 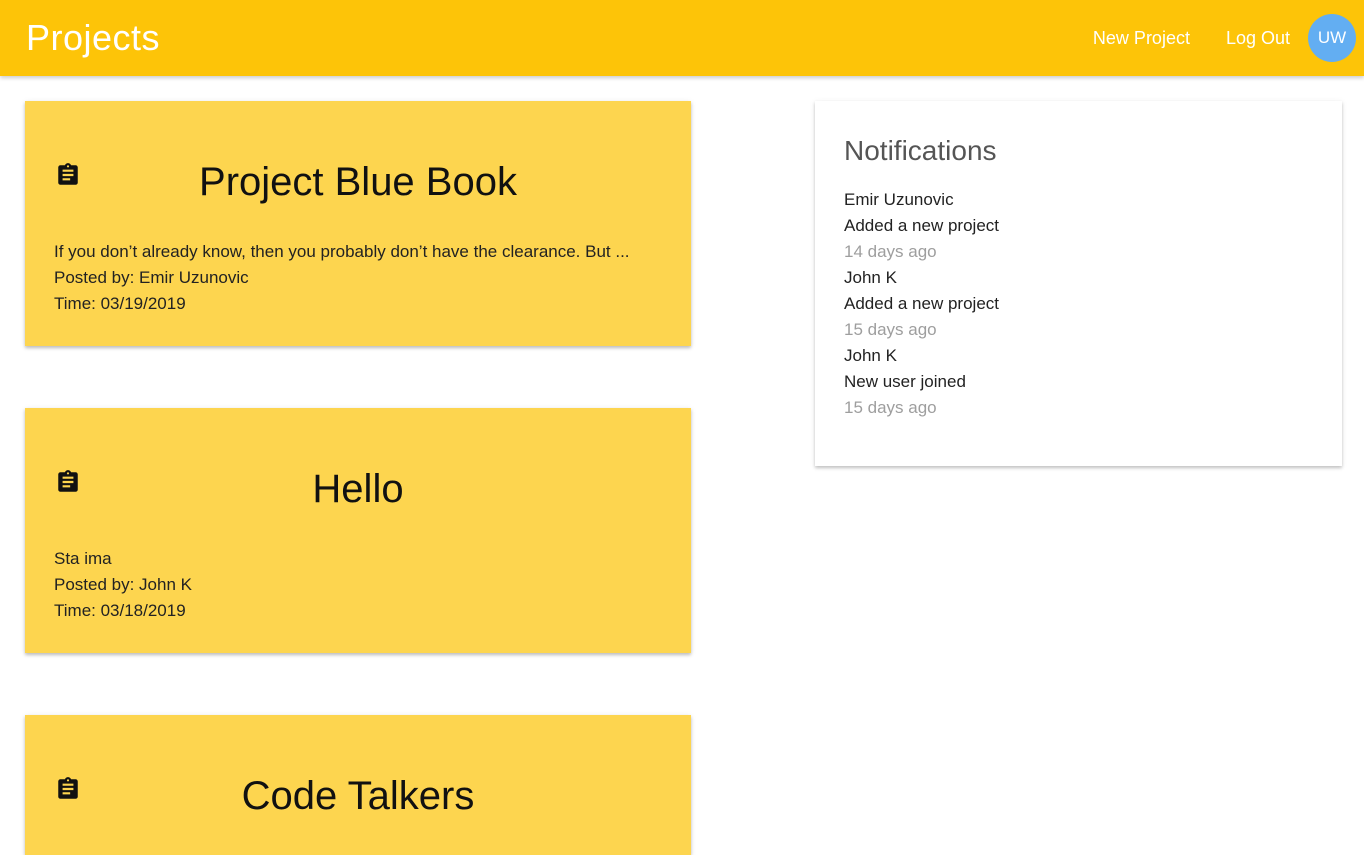 I want to click on project-title: Project Blue Book, so click(x=358, y=182).